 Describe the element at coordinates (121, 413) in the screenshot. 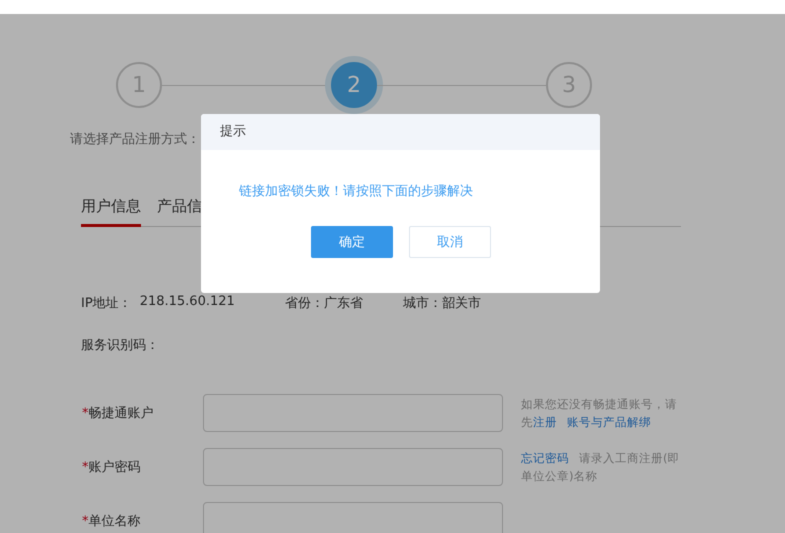

I see `field-label: 畅捷通账户` at that location.